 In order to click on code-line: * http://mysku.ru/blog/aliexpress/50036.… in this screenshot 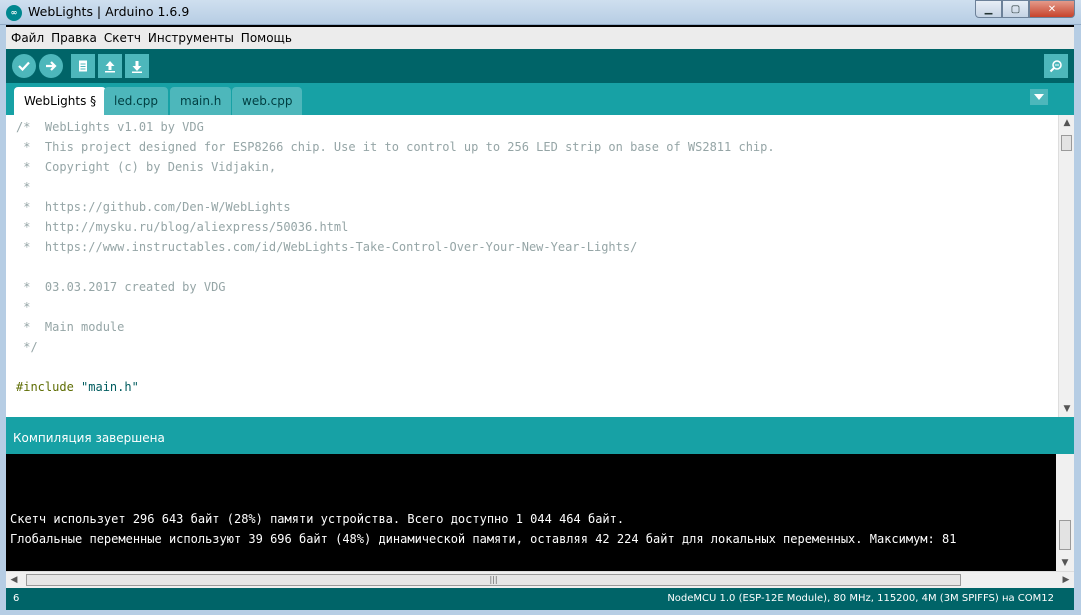, I will do `click(182, 227)`.